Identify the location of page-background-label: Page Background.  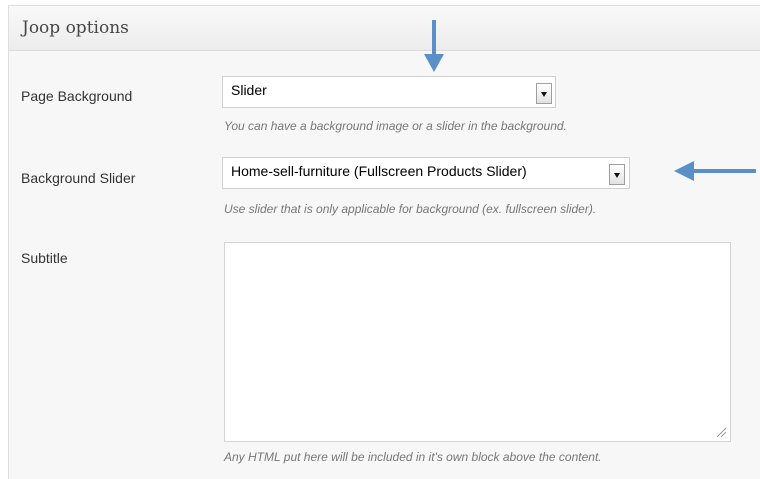
(77, 96).